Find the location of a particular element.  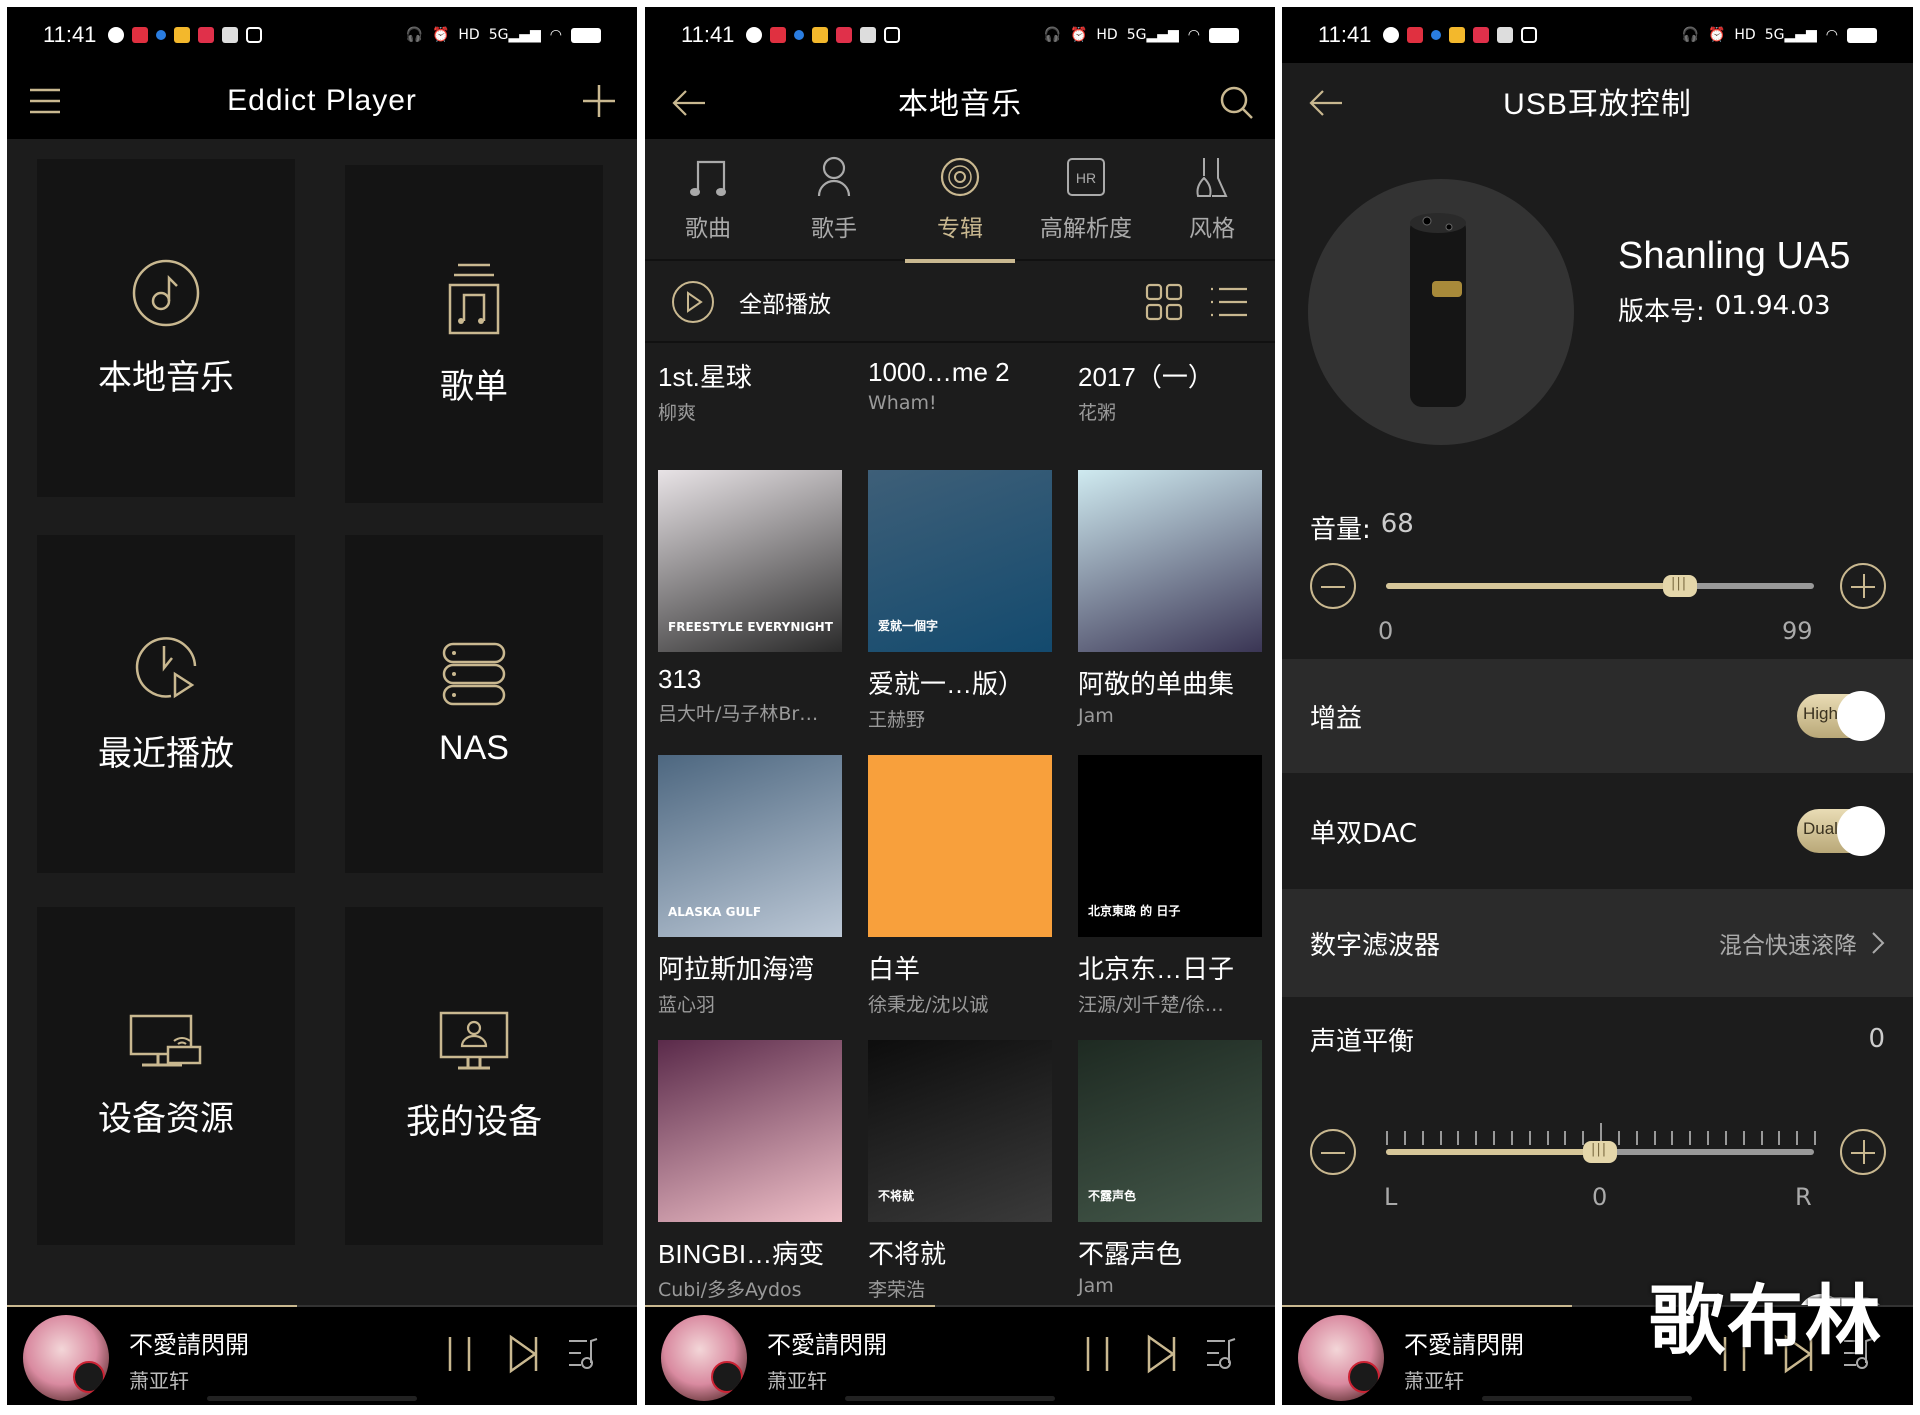

volume-slider-thumb is located at coordinates (1680, 586).